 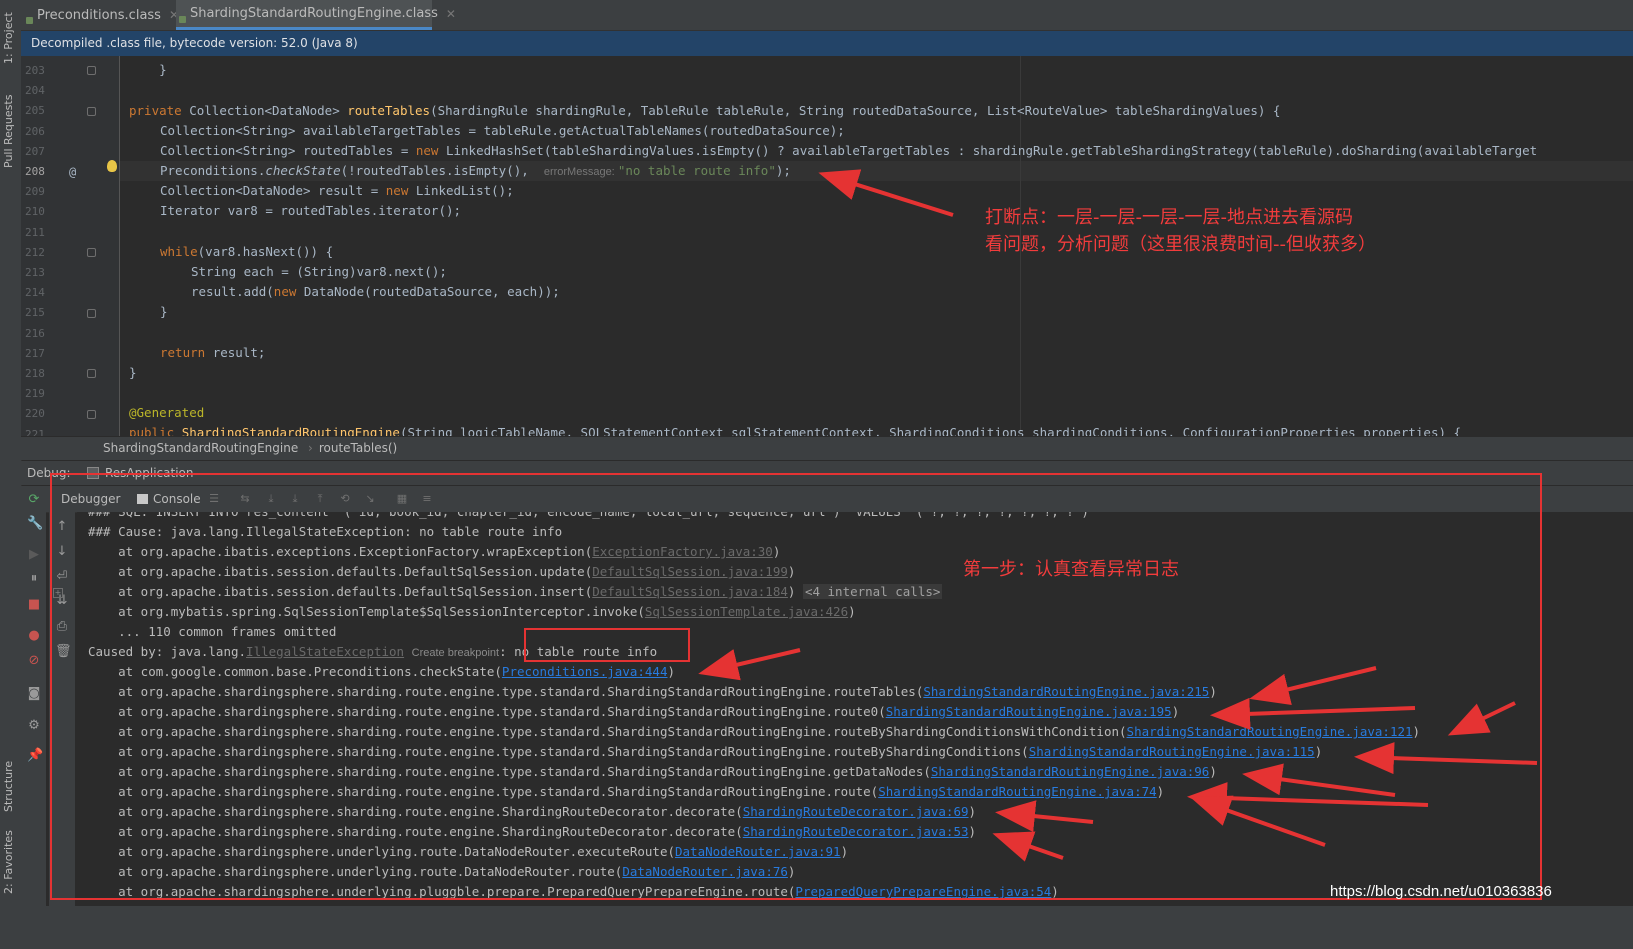 What do you see at coordinates (1441, 891) in the screenshot?
I see `watermark: https://blog.csdn.net/u010363836` at bounding box center [1441, 891].